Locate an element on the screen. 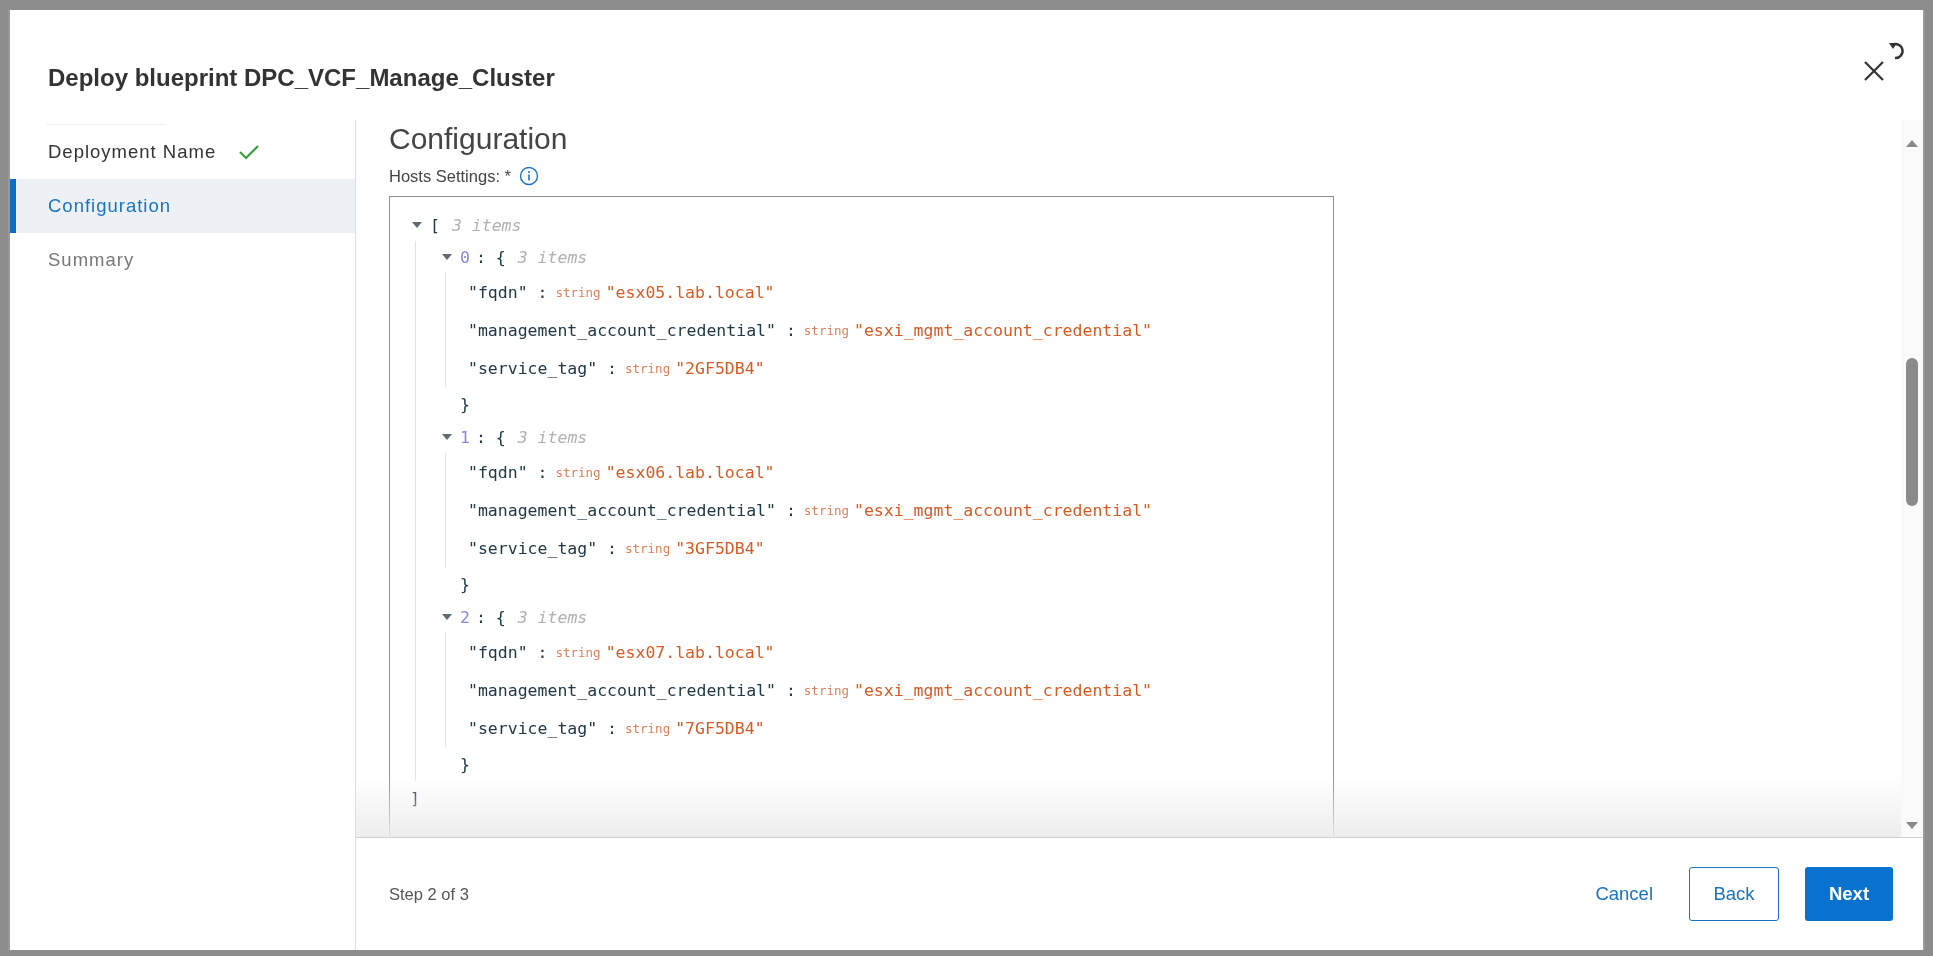  array-index: 0 is located at coordinates (465, 257).